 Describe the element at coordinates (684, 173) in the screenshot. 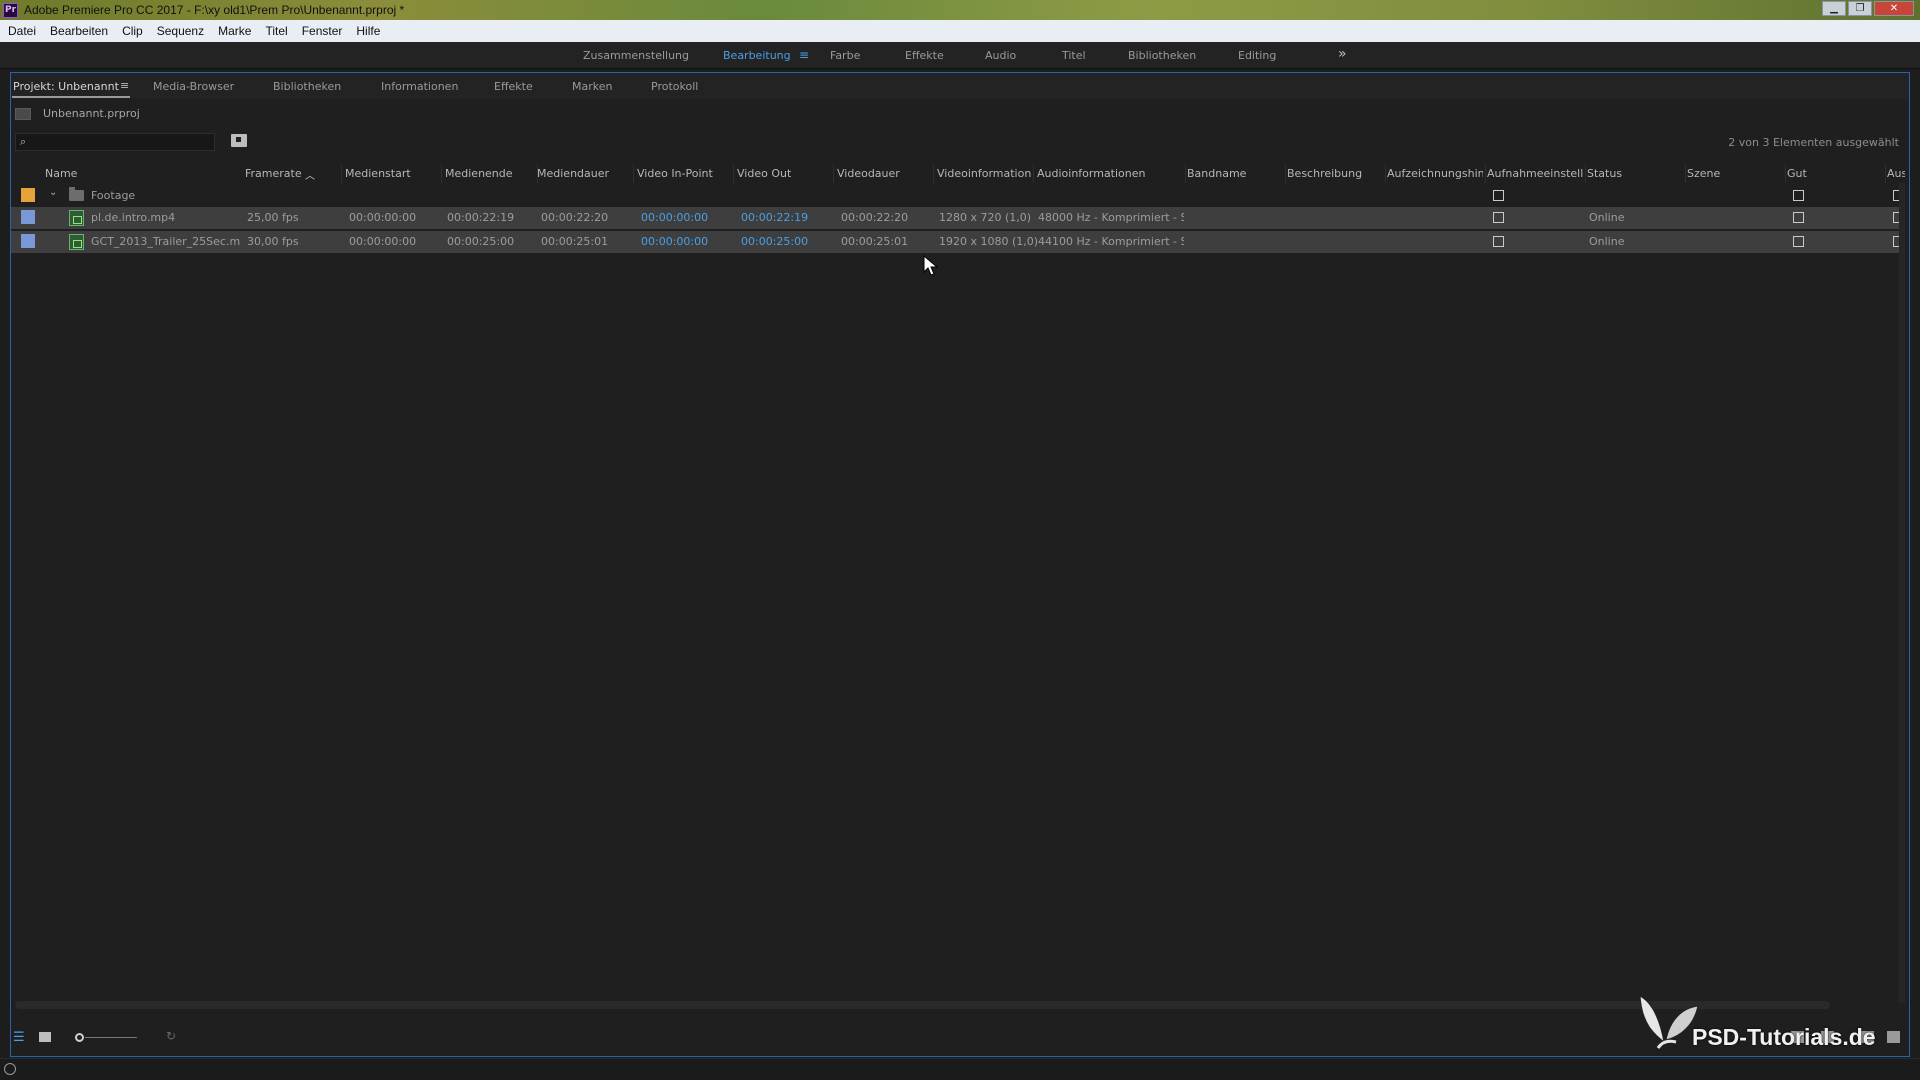

I see `column-header-video-in-point: Video In-Point` at that location.